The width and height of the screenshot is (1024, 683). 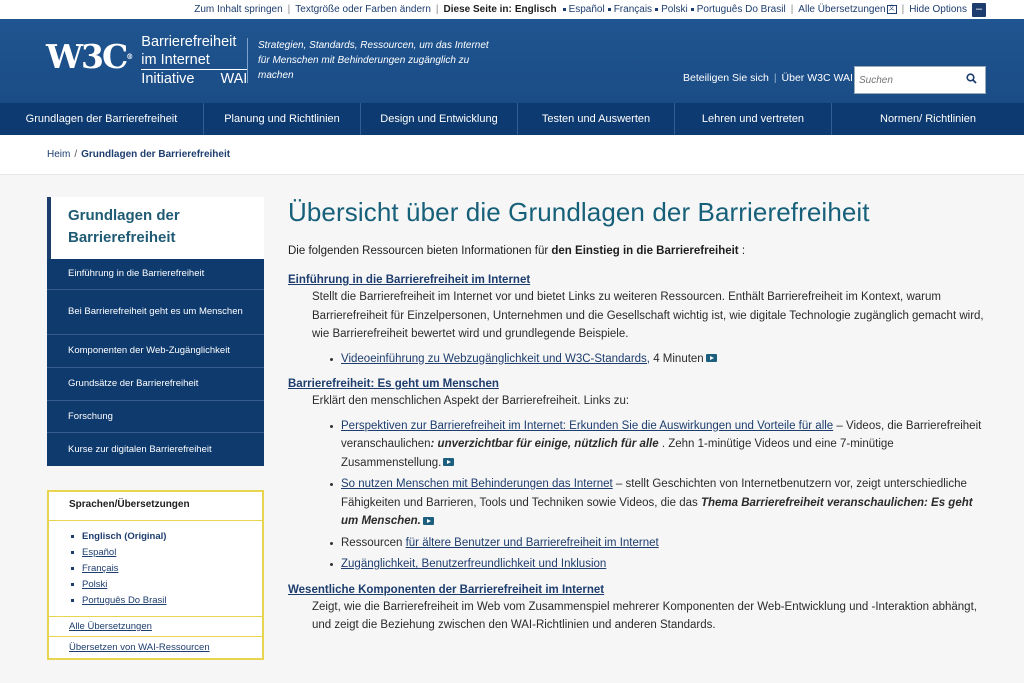 What do you see at coordinates (155, 351) in the screenshot?
I see `sidebar-item-components: Komponenten der Web-Zugänglichkeit` at bounding box center [155, 351].